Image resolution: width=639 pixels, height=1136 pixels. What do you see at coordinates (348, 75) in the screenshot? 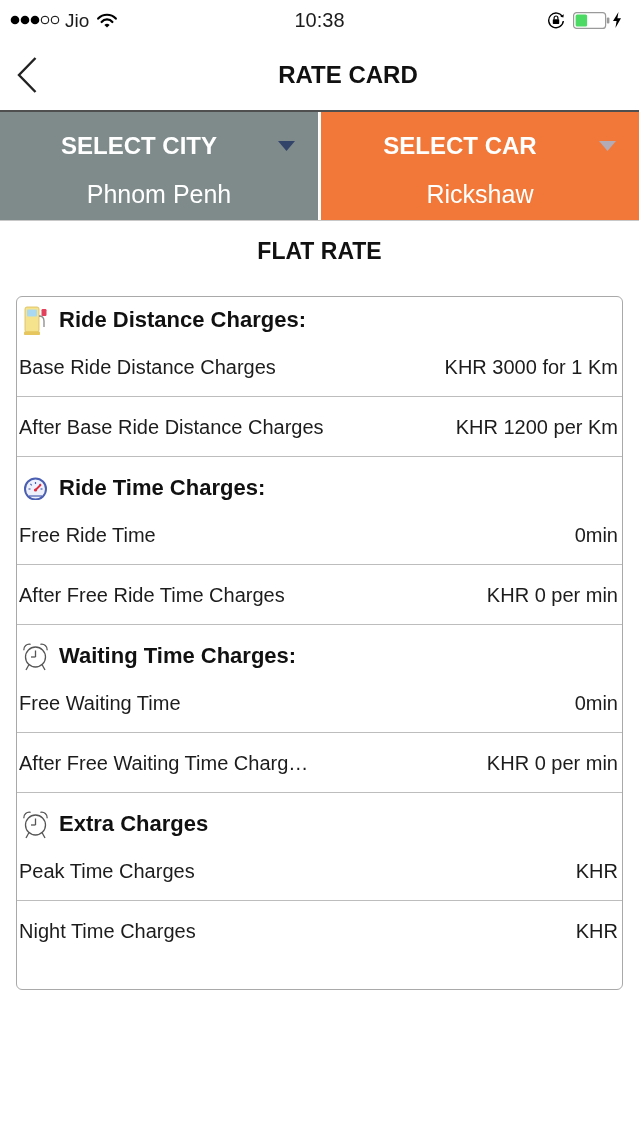
I see `page-title: RATE CARD` at bounding box center [348, 75].